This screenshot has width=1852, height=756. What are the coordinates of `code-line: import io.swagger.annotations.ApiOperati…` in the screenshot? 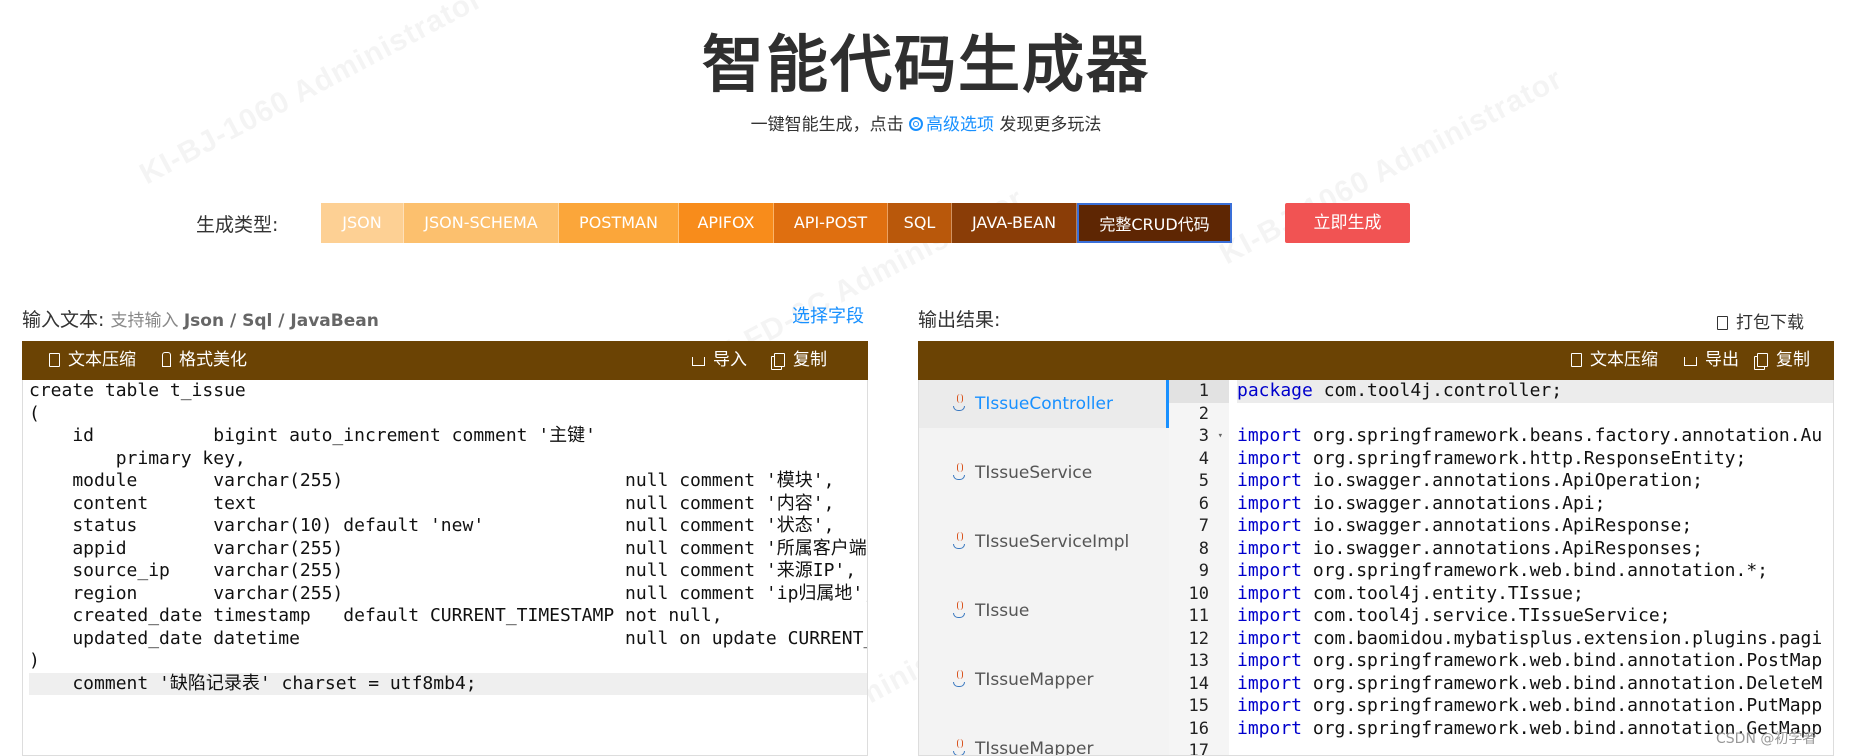 It's located at (1470, 480).